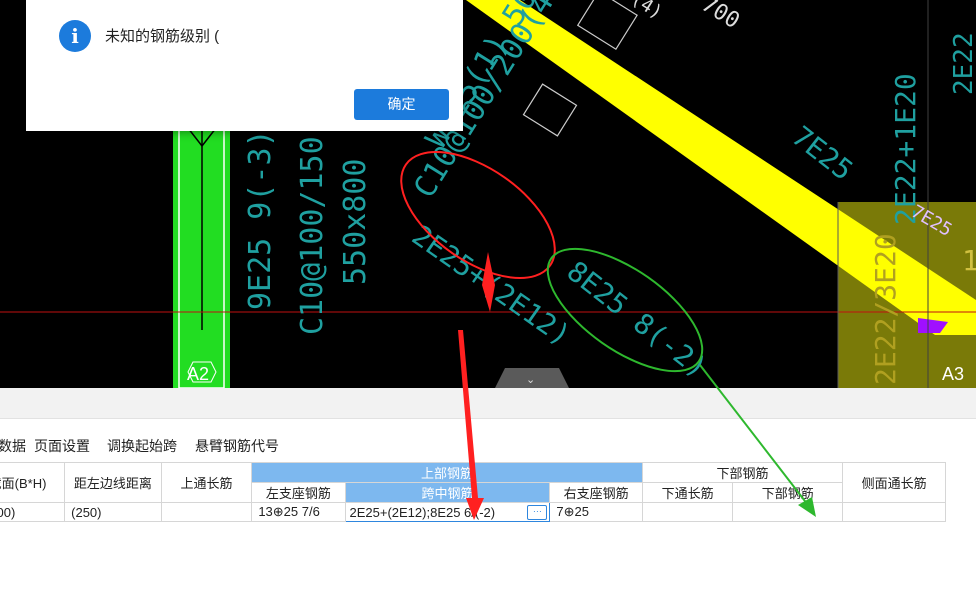 The image size is (976, 613). Describe the element at coordinates (298, 512) in the screenshot. I see `cell-left-support: 13⊕25 7/6` at that location.